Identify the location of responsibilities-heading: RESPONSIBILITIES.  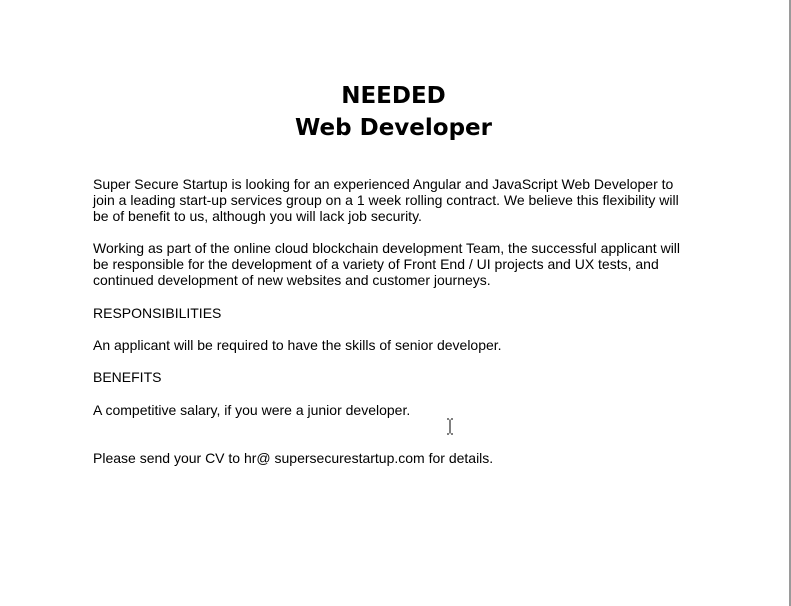
(157, 313).